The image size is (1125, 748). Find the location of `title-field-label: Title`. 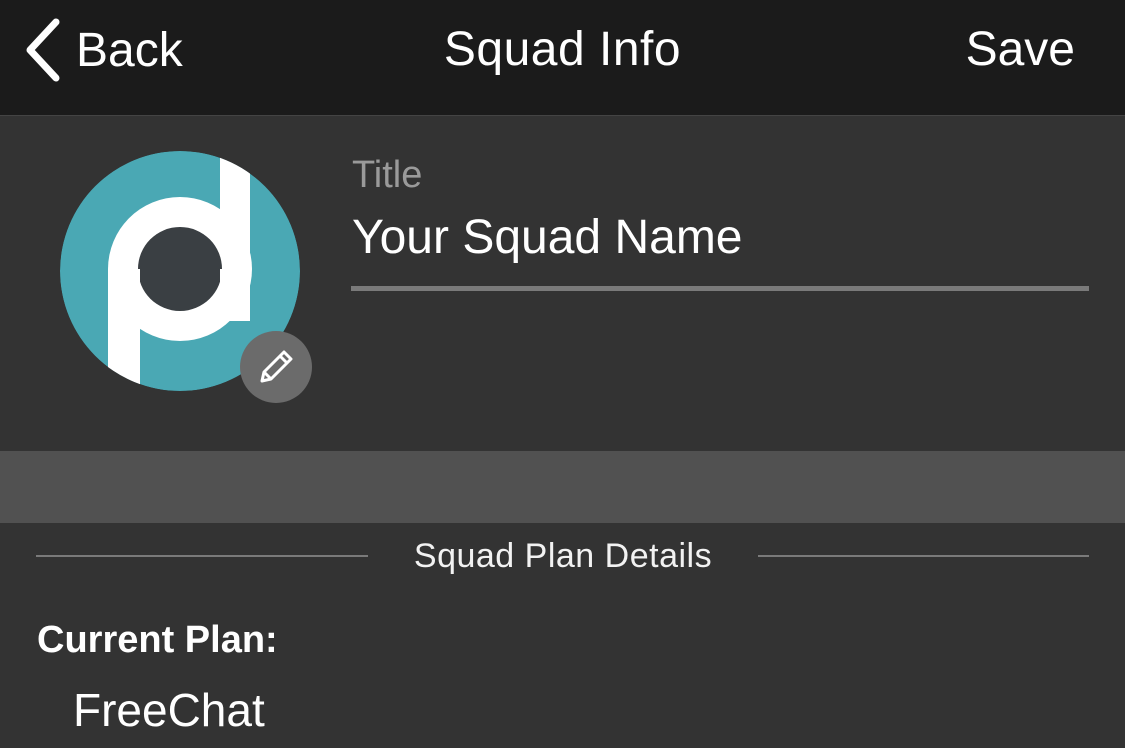

title-field-label: Title is located at coordinates (387, 175).